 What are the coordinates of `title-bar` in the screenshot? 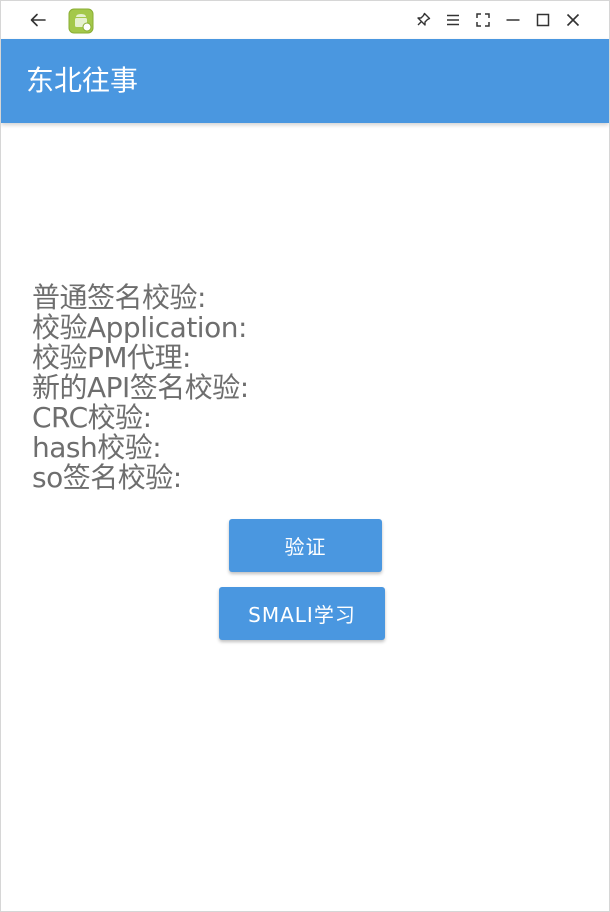 It's located at (305, 20).